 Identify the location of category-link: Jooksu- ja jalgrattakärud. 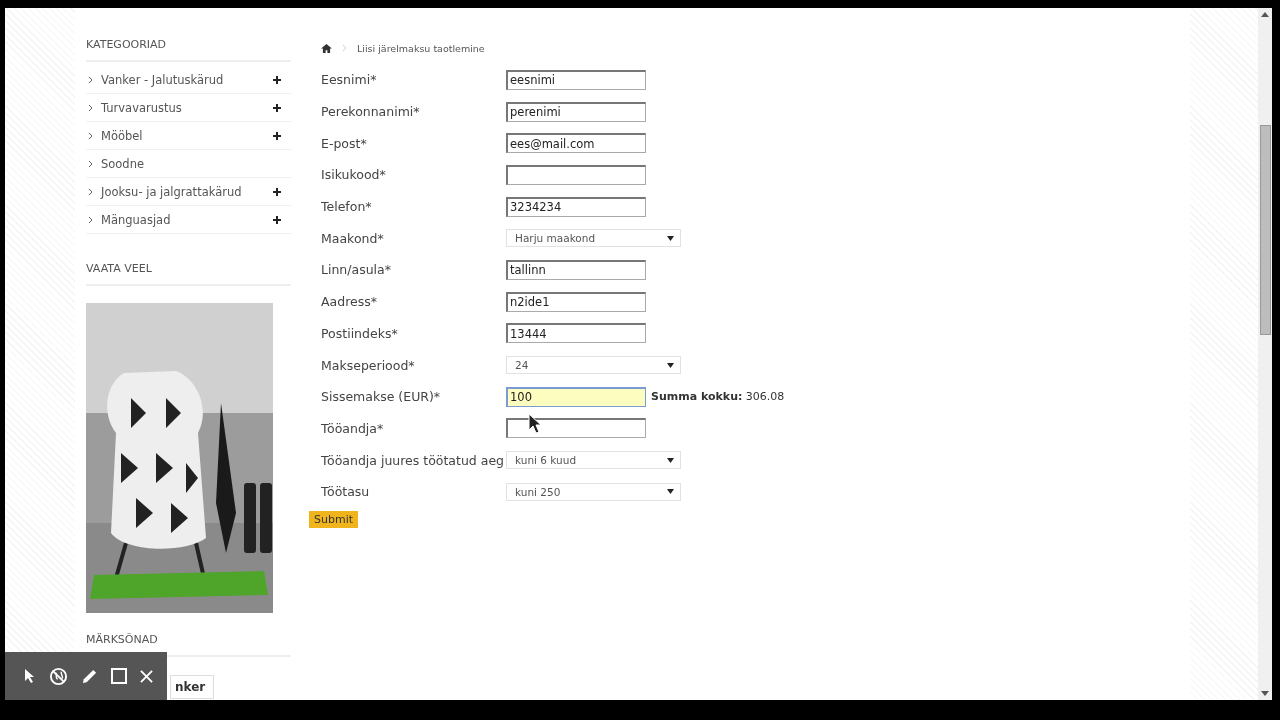
(187, 191).